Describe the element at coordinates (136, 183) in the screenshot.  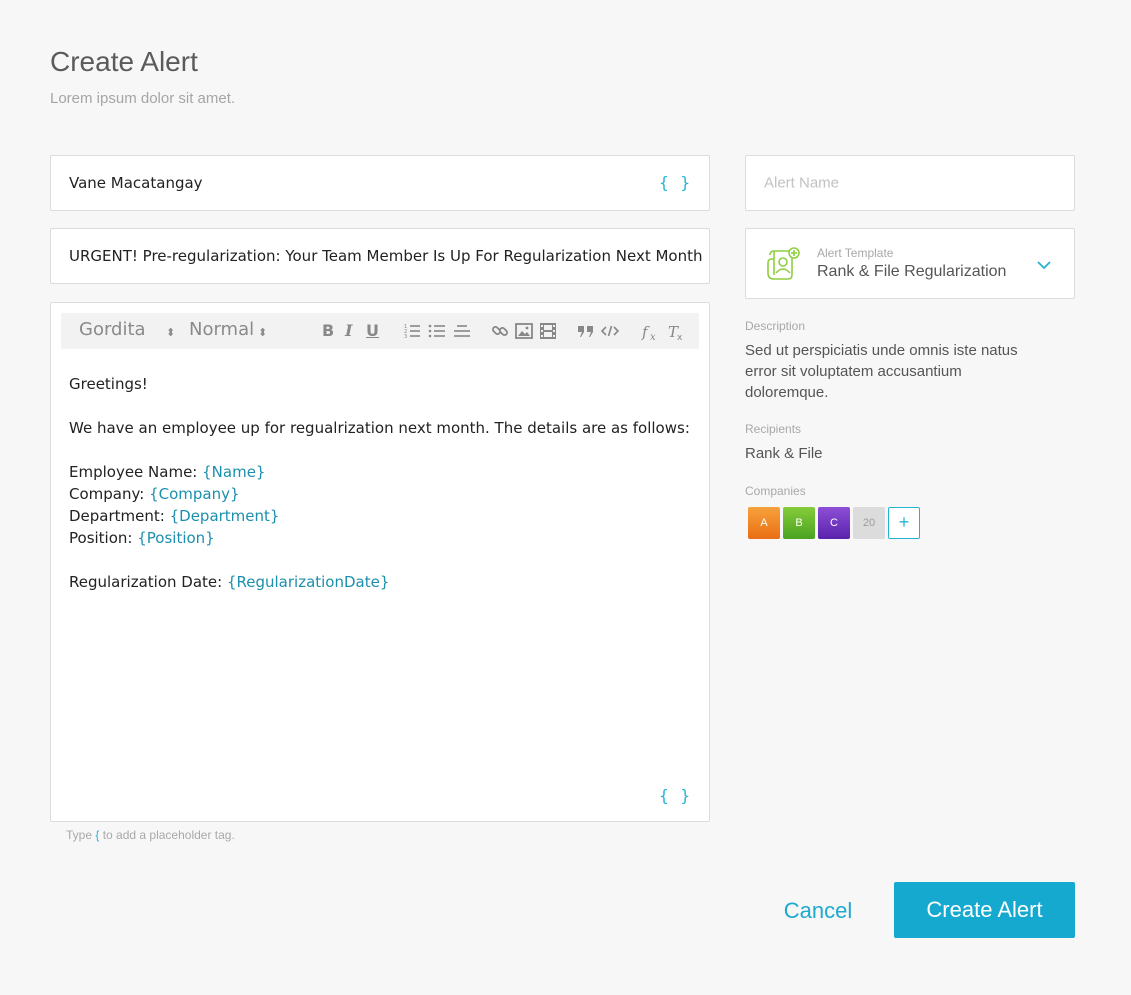
I see `sender-value: Vane Macatangay` at that location.